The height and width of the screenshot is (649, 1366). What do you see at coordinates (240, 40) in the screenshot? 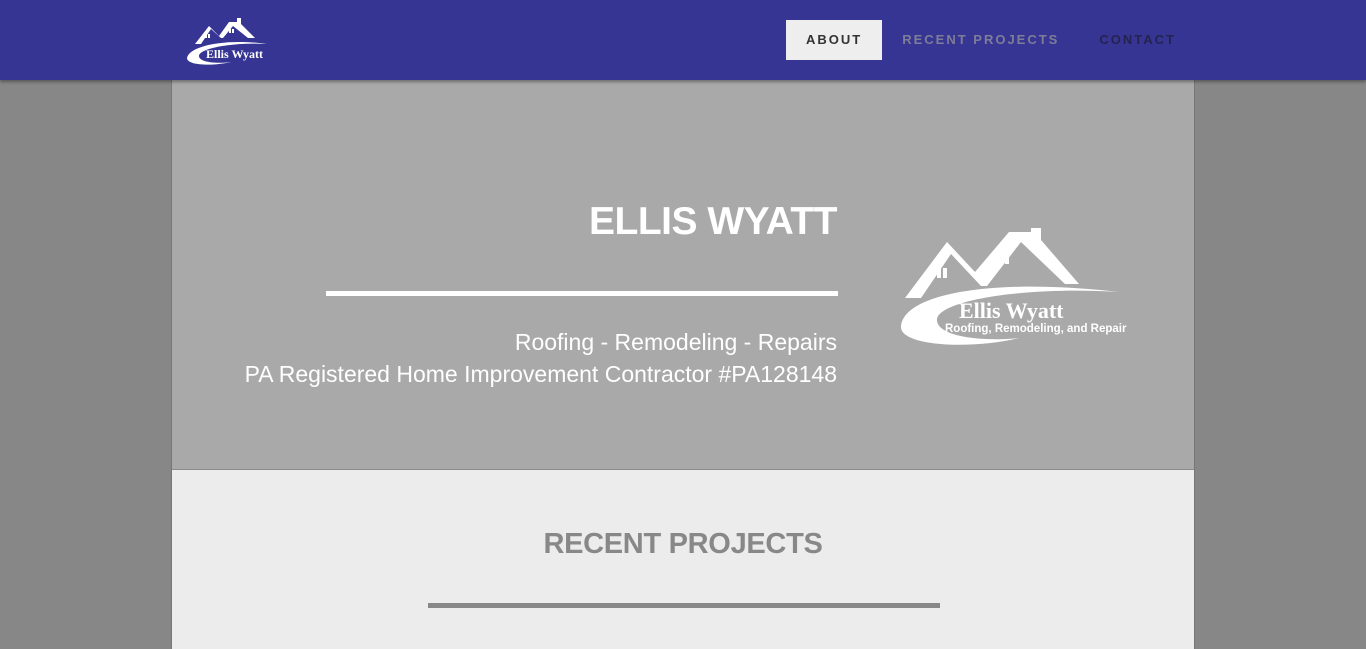
I see `brand-logo: Ellis Wyatt` at bounding box center [240, 40].